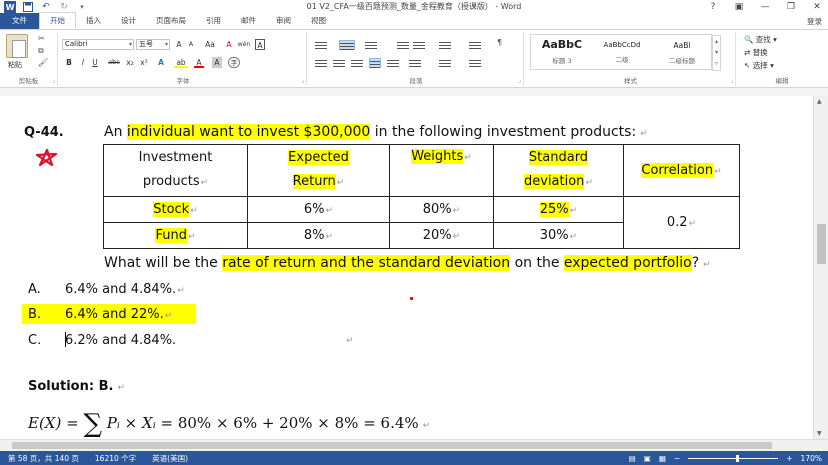  Describe the element at coordinates (210, 44) in the screenshot. I see `change-case-button: Aa` at that location.